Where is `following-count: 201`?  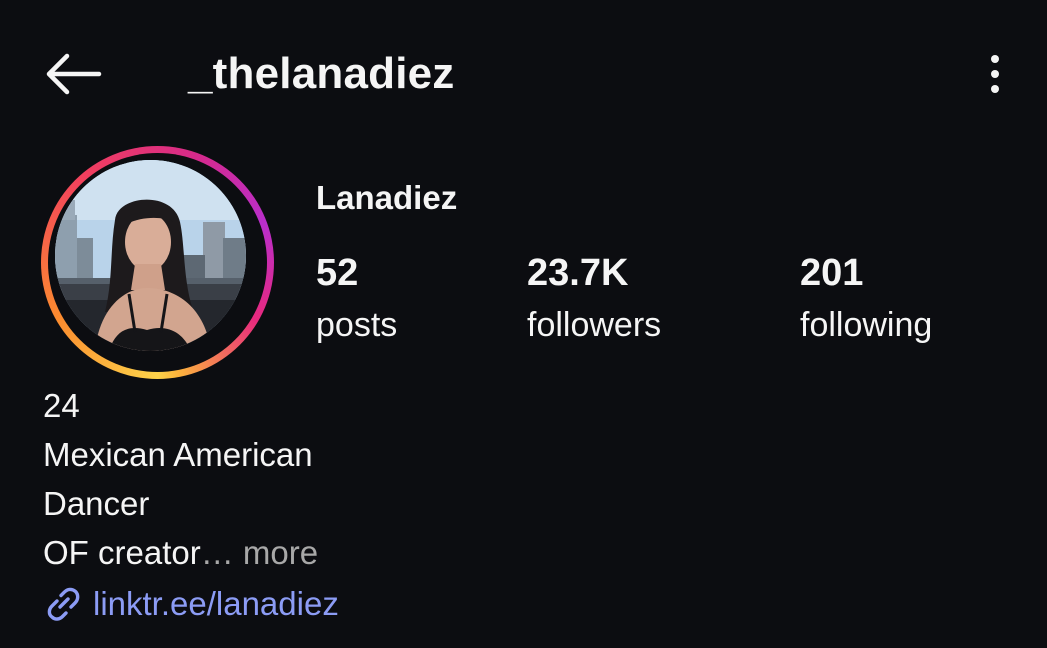 following-count: 201 is located at coordinates (832, 273).